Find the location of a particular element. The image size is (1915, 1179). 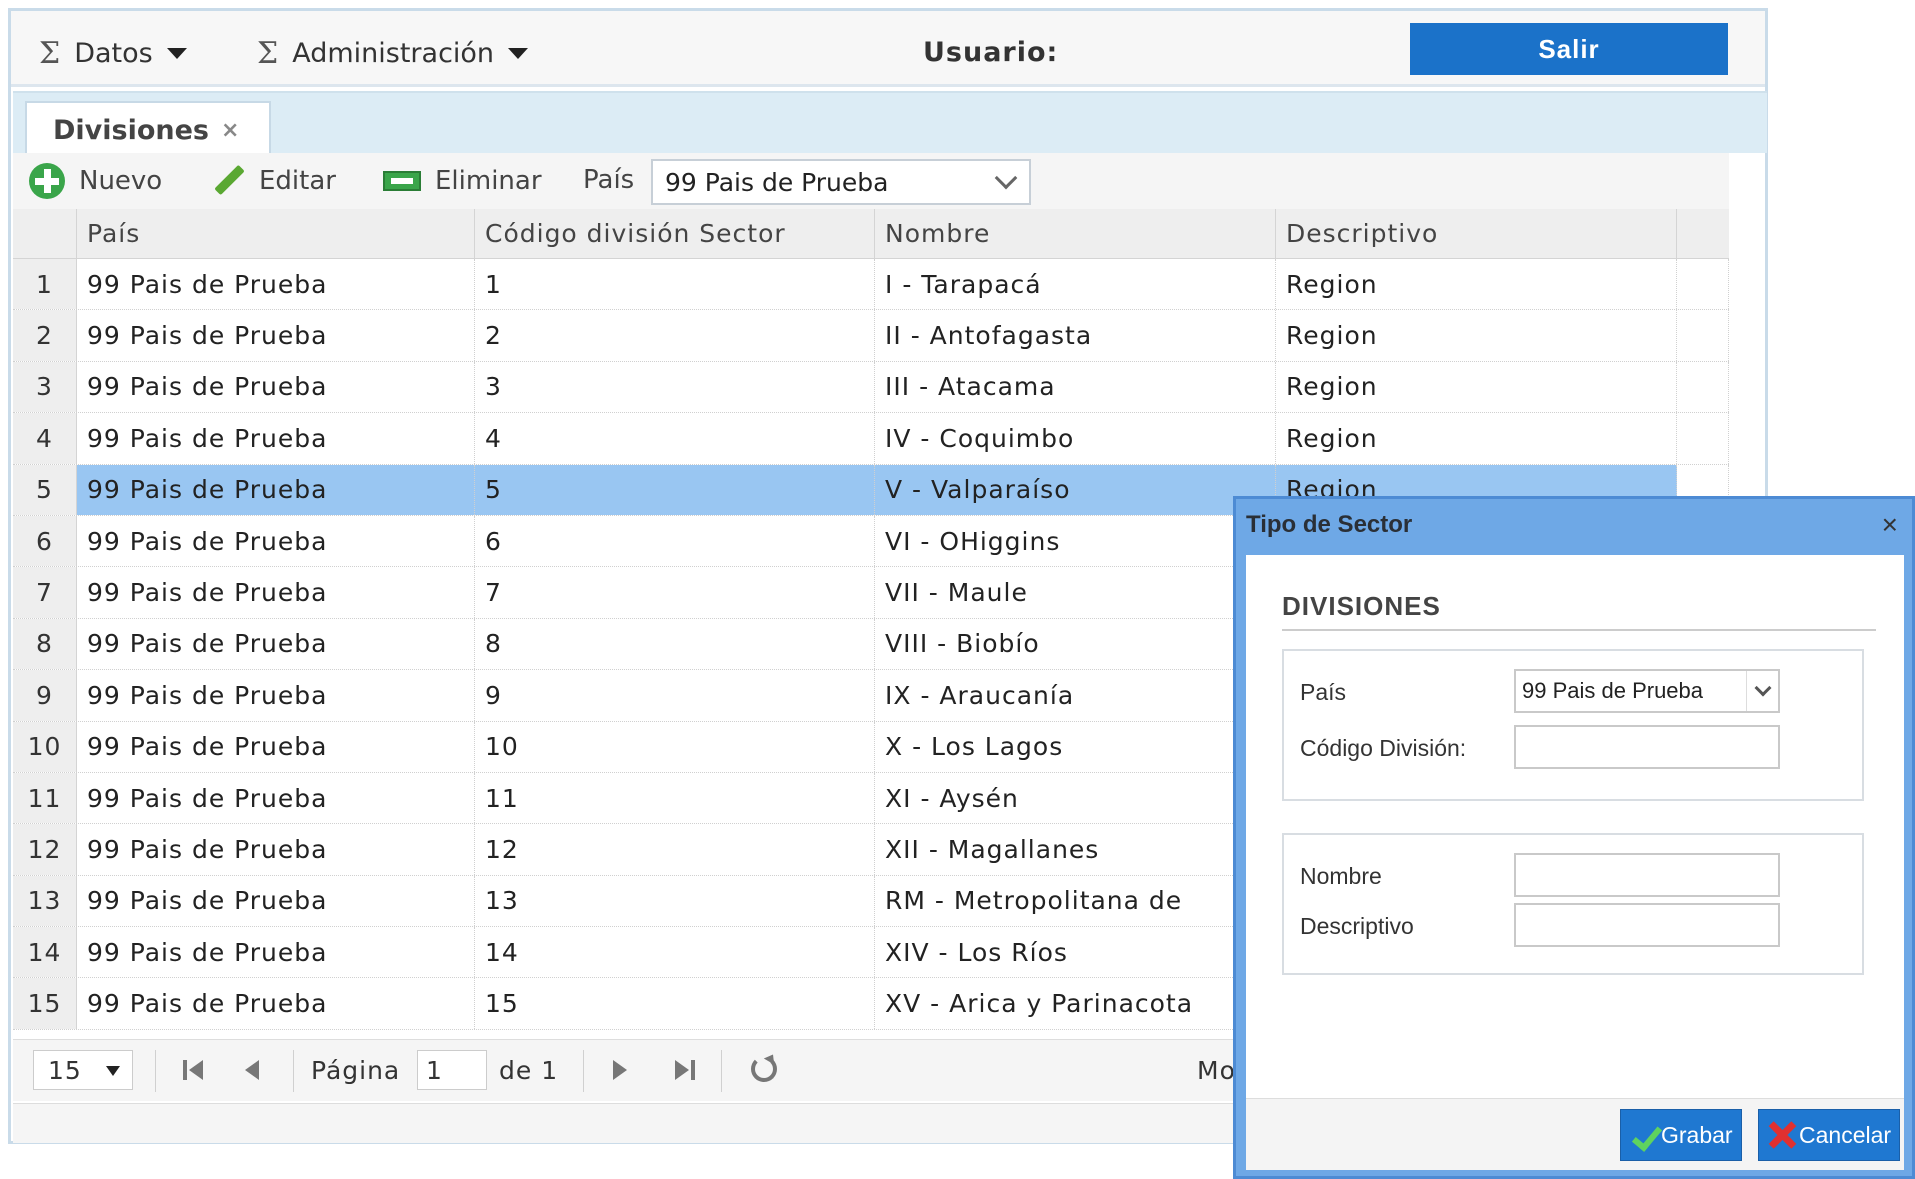

cancel-button: Cancelar is located at coordinates (1829, 1135).